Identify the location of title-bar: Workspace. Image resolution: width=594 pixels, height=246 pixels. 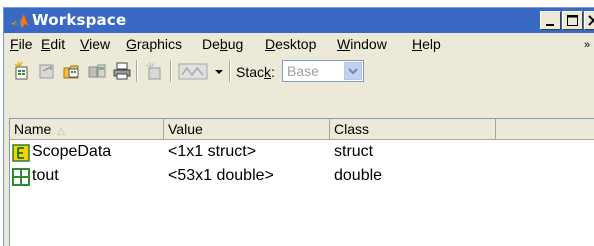
(299, 20).